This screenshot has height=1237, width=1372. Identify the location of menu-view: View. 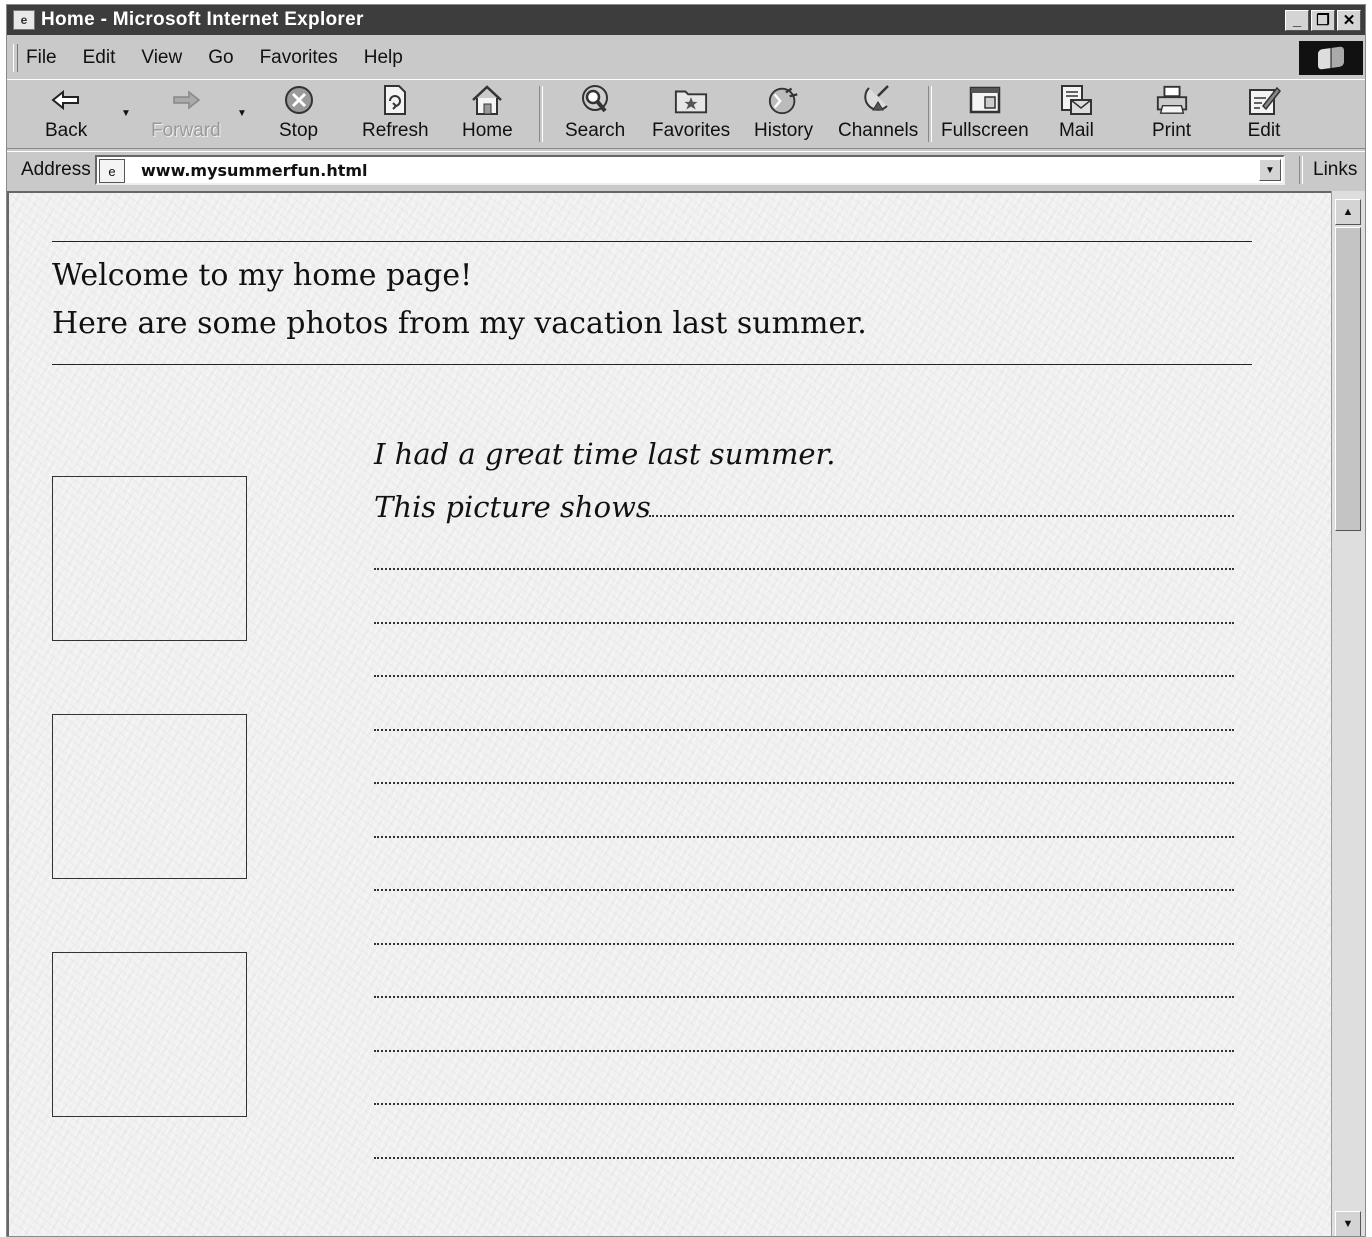
(161, 58).